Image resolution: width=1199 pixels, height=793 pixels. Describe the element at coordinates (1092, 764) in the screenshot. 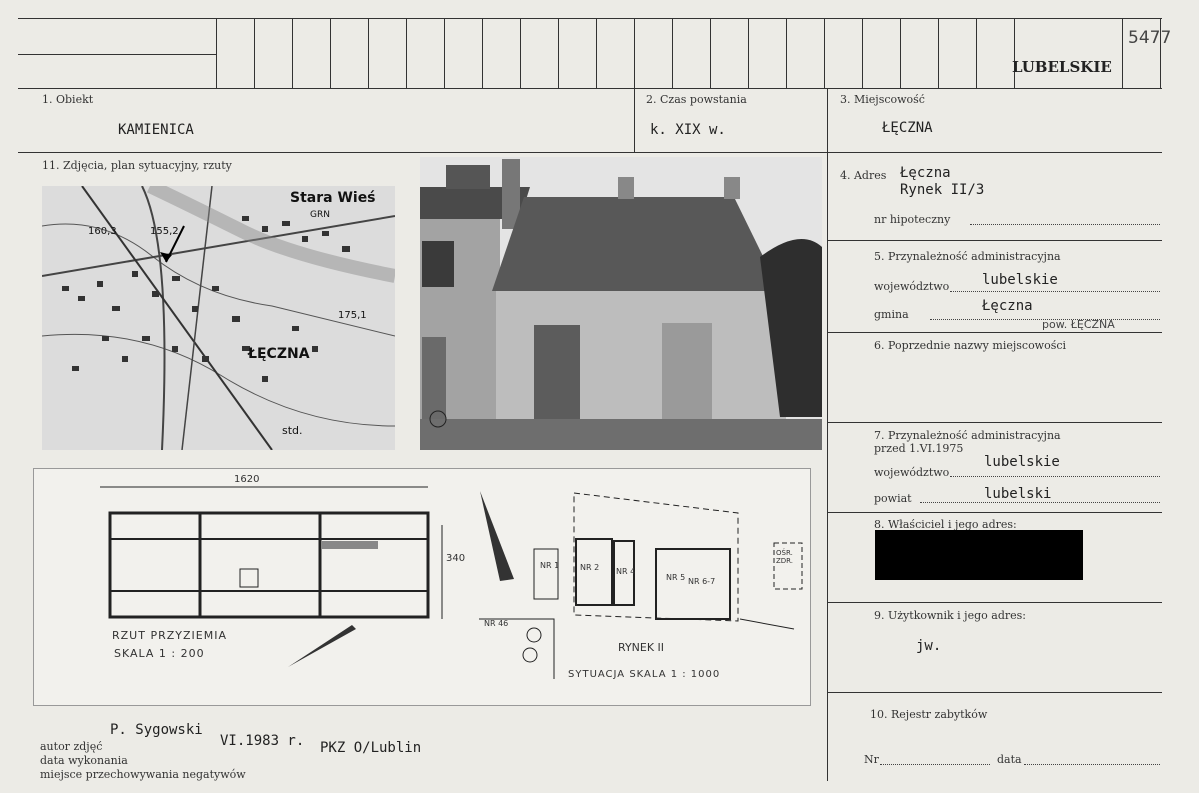

I see `rejestr-data-line` at that location.